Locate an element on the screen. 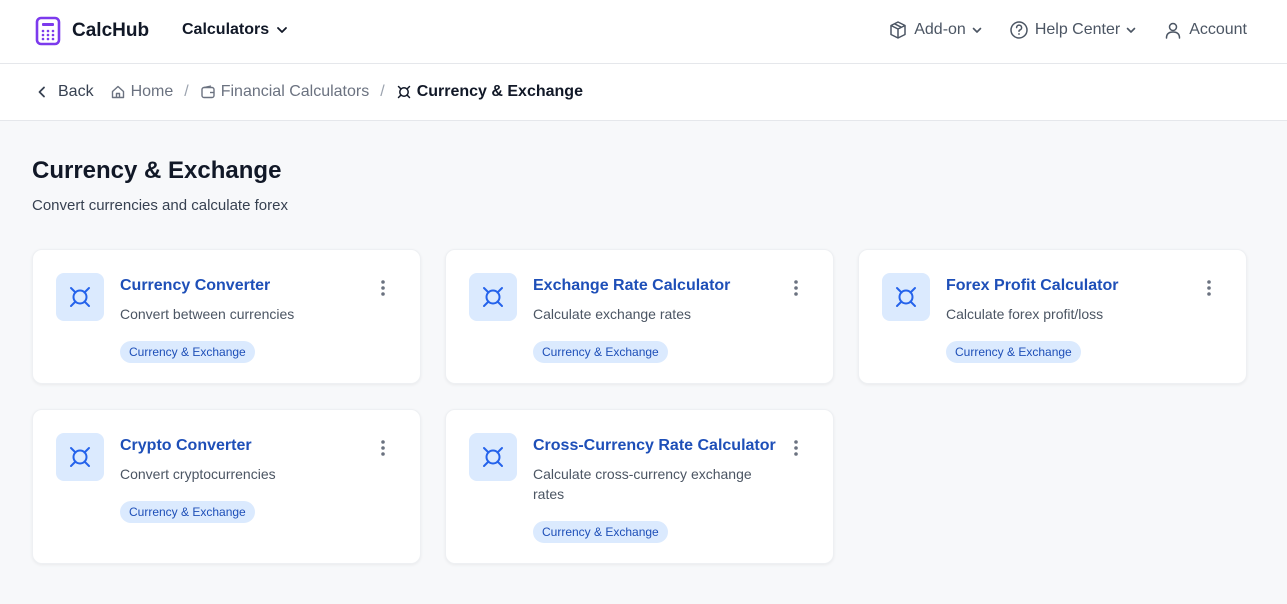 Image resolution: width=1287 pixels, height=604 pixels. help-circle-icon is located at coordinates (1019, 30).